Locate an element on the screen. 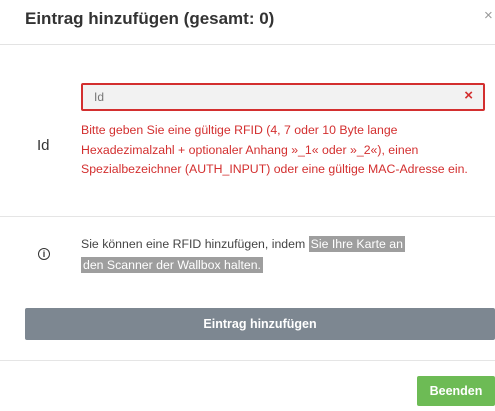  info-highlight-2: den Scanner der Wallbox halten. is located at coordinates (172, 265).